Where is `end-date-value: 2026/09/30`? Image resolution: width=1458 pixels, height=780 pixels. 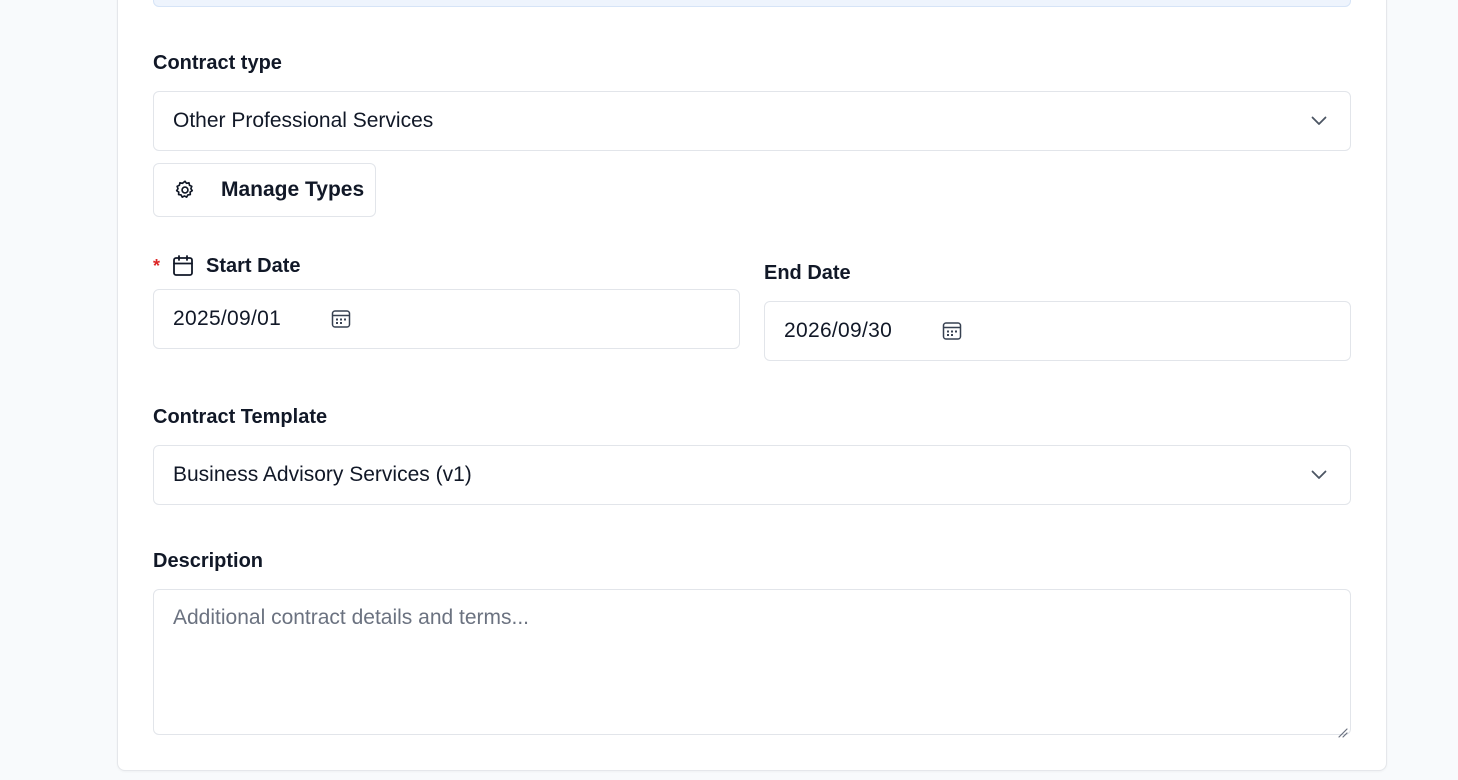
end-date-value: 2026/09/30 is located at coordinates (838, 330).